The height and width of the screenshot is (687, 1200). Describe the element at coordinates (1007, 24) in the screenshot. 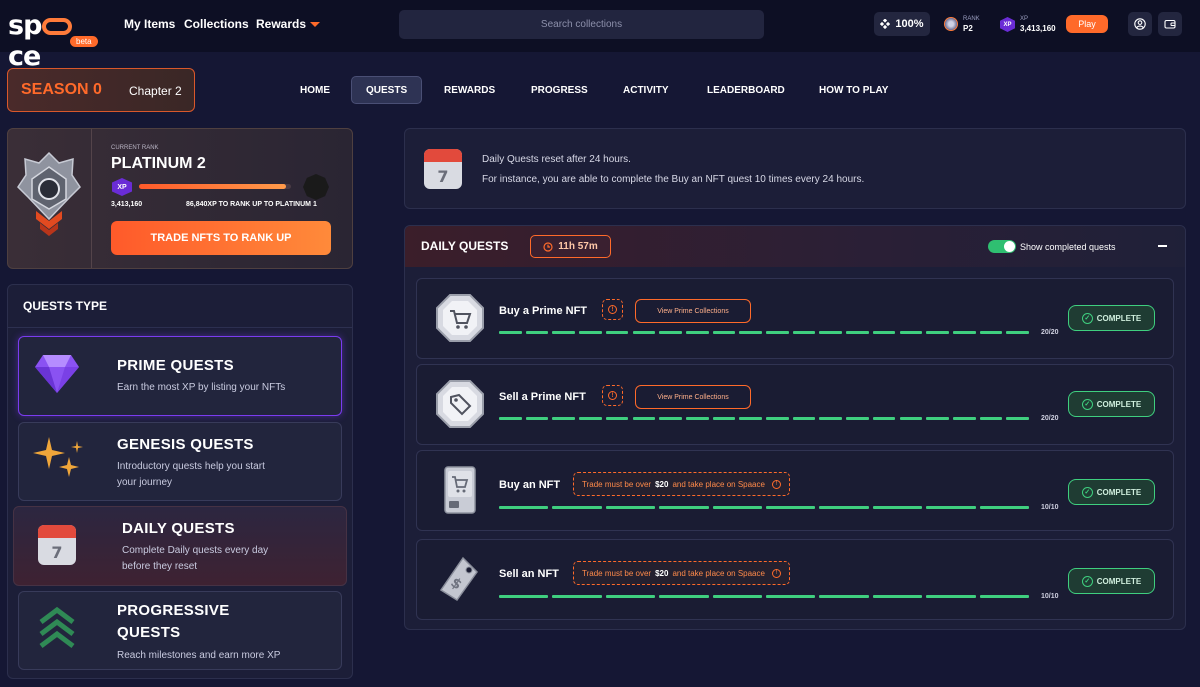

I see `xp-icon: XP` at that location.